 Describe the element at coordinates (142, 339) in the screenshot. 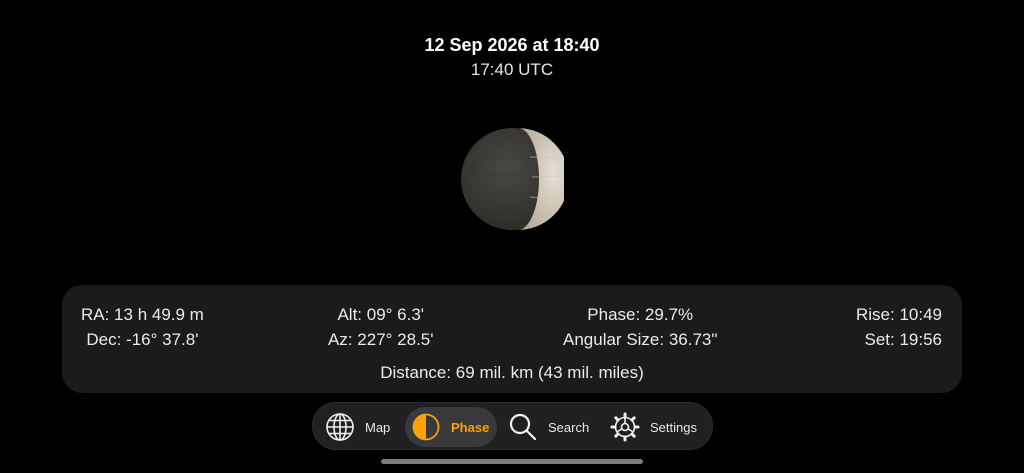

I see `declination: Dec: -16° 37.8'` at that location.